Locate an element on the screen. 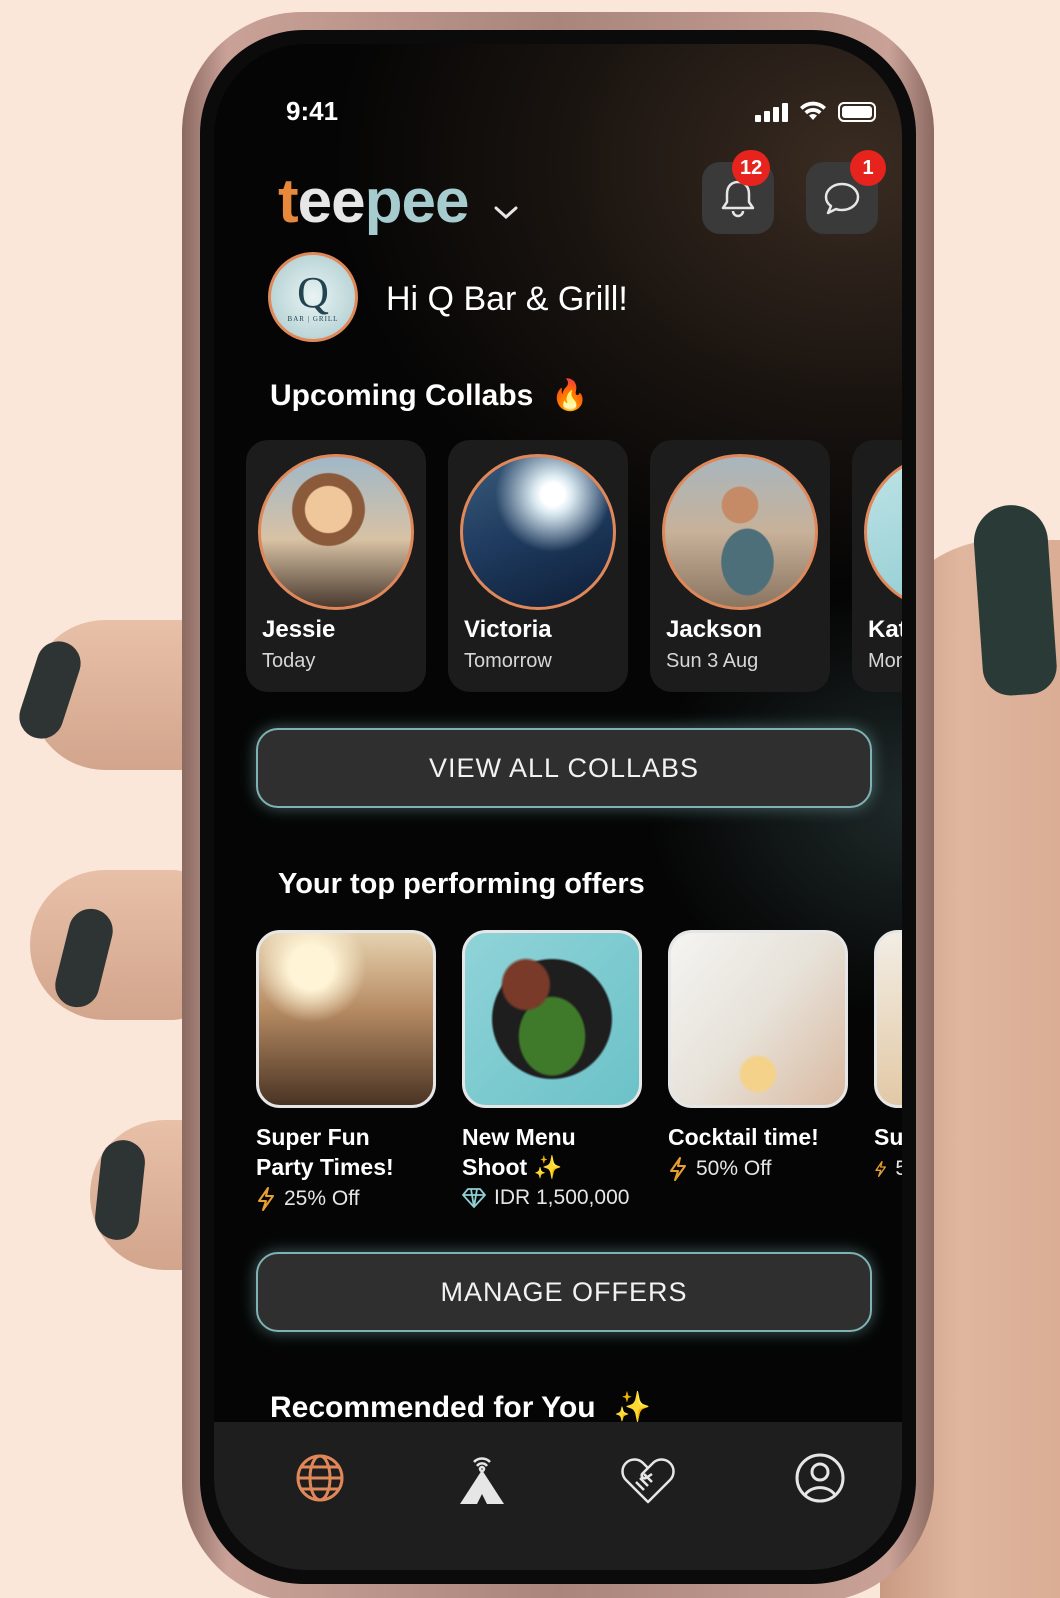 This screenshot has height=1598, width=1060. notifications-badge: 12 is located at coordinates (751, 168).